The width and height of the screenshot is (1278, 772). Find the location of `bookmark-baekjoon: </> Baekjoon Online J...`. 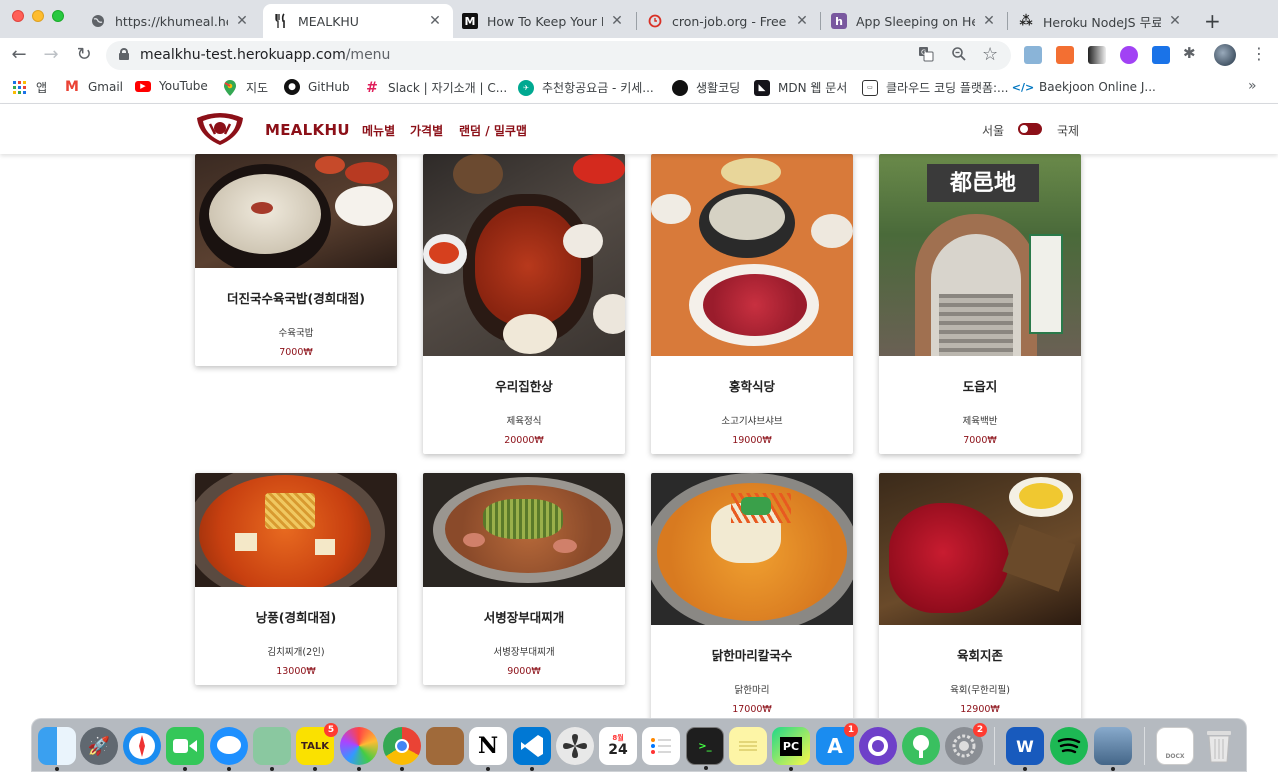

bookmark-baekjoon: </> Baekjoon Online J... is located at coordinates (1084, 87).